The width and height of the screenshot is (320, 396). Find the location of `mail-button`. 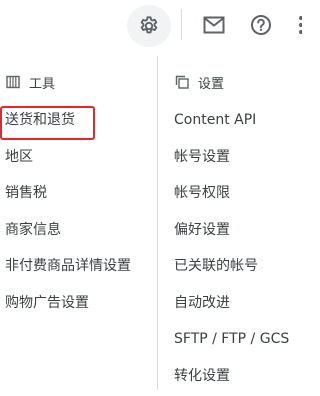

mail-button is located at coordinates (214, 25).